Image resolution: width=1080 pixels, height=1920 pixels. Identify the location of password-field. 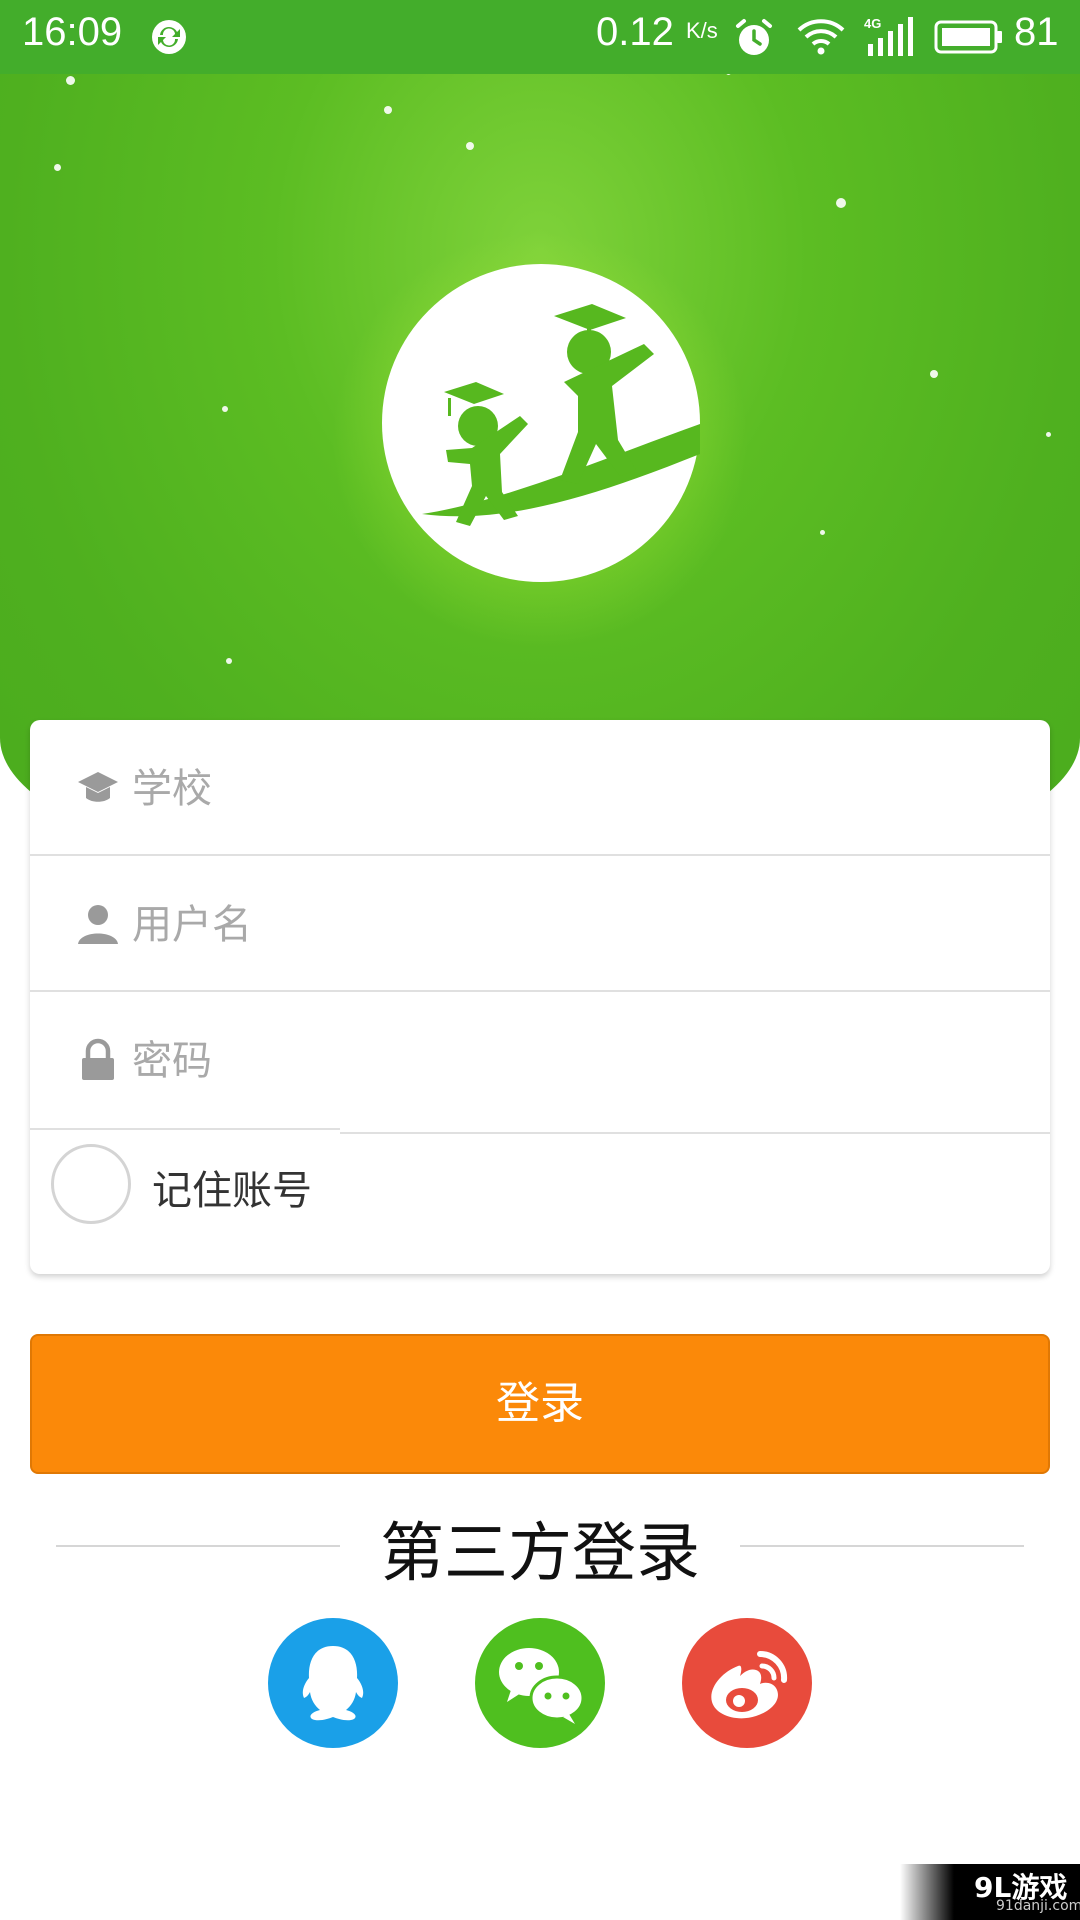
(540, 1060).